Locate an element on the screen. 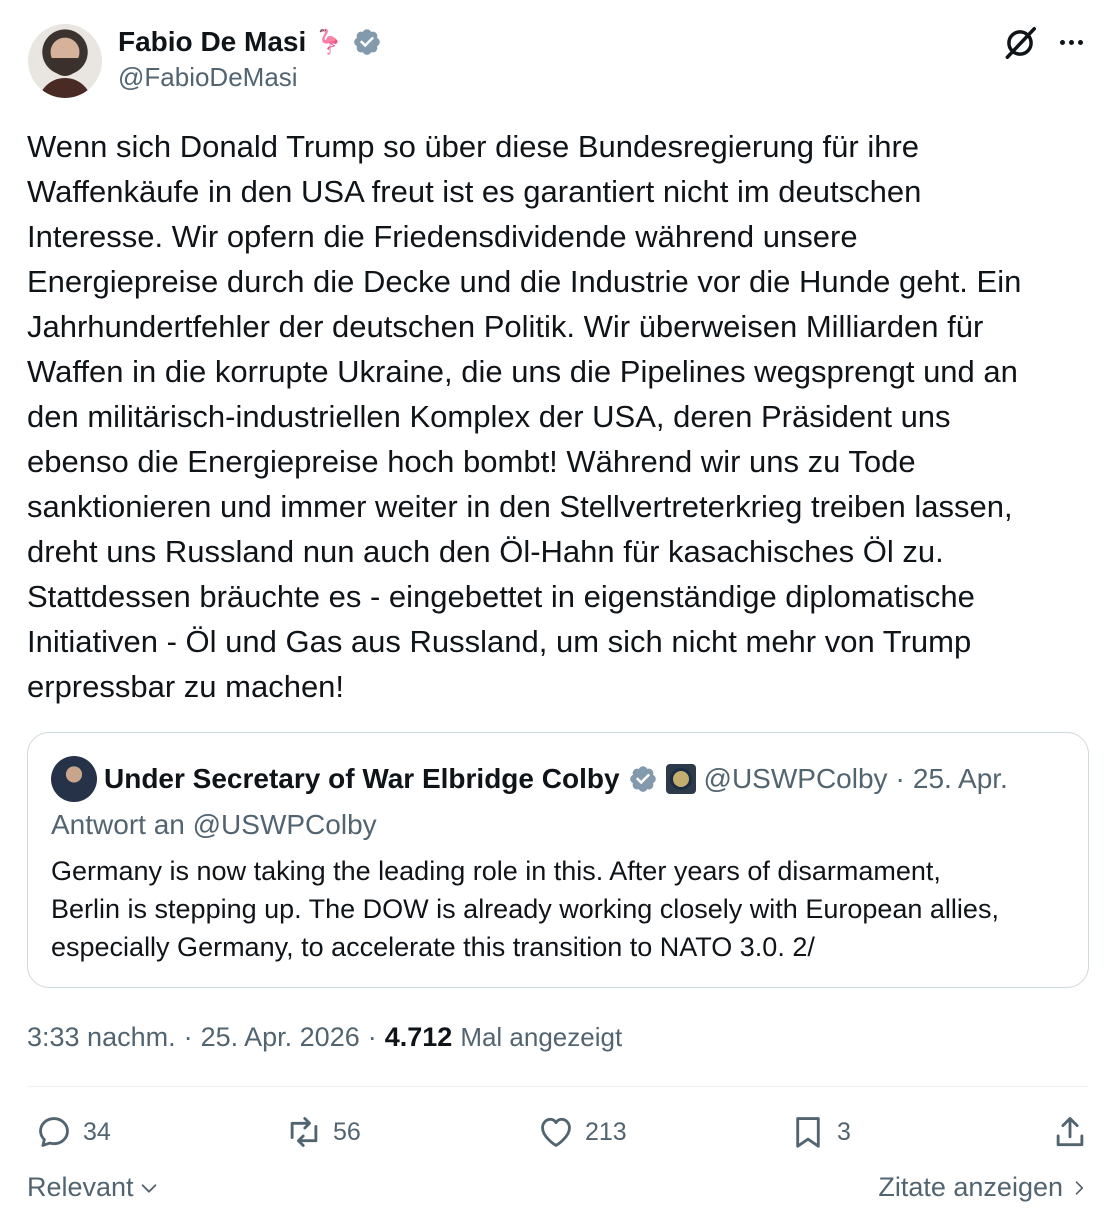  sort-label: Relevant is located at coordinates (80, 1187).